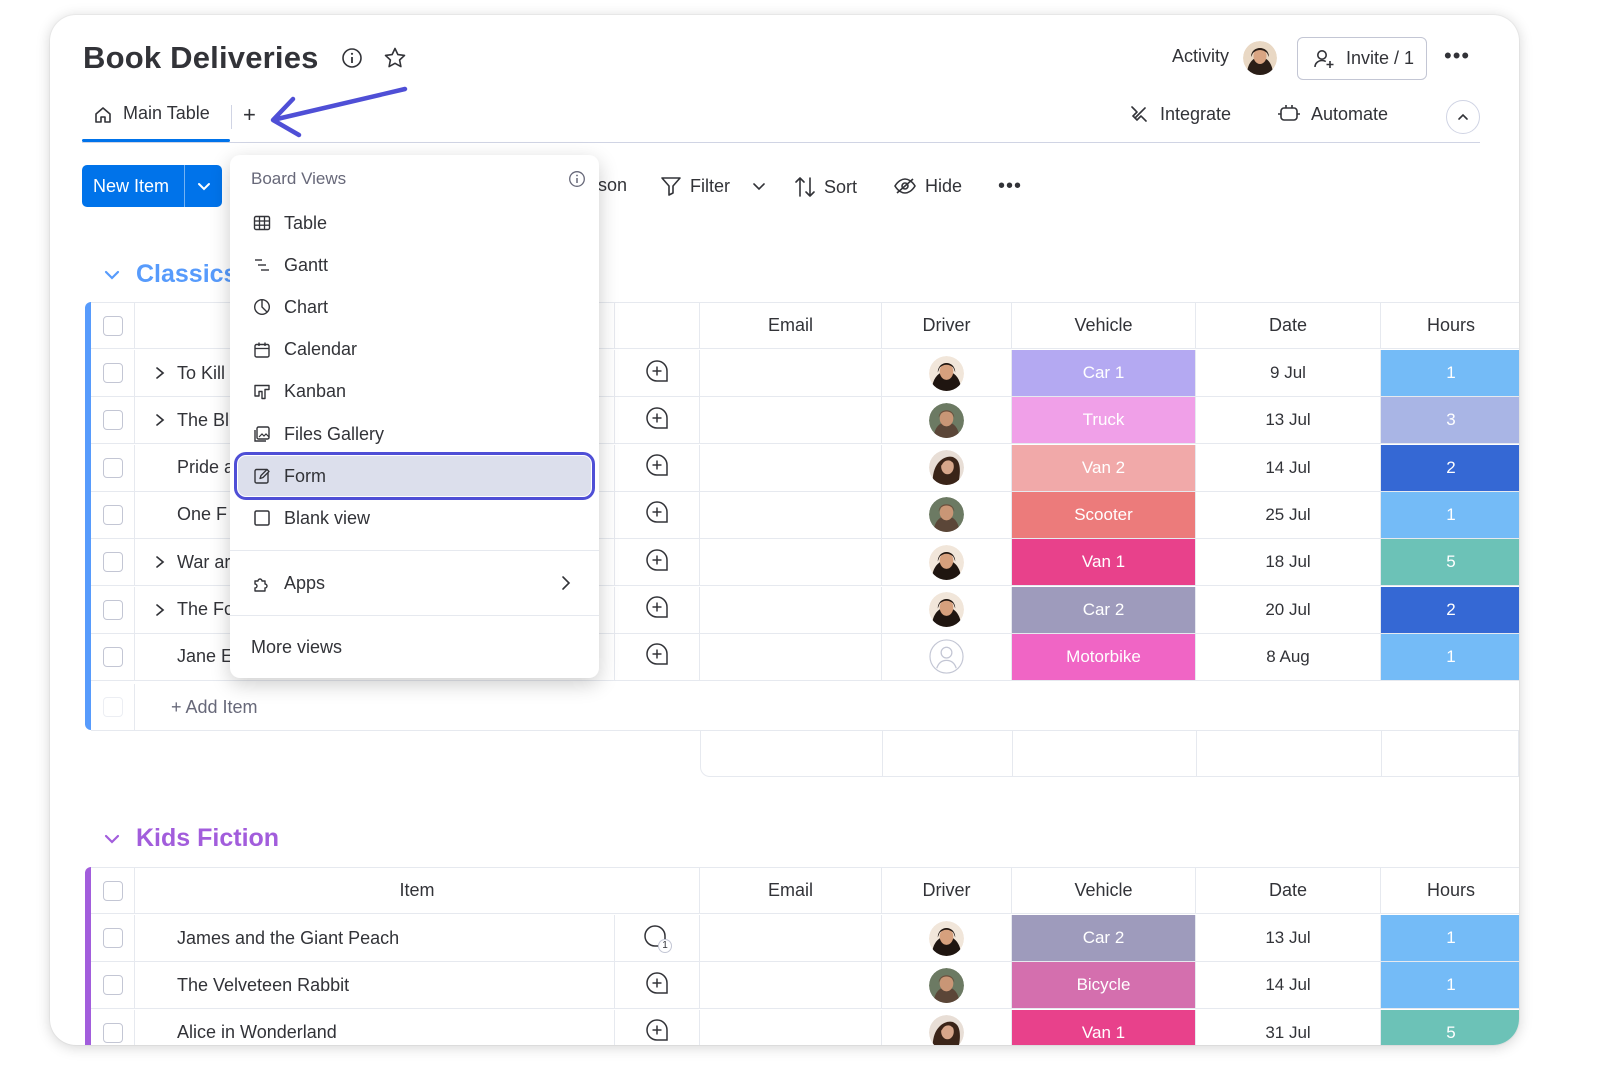  Describe the element at coordinates (1457, 56) in the screenshot. I see `board-menu-icon: •••` at that location.